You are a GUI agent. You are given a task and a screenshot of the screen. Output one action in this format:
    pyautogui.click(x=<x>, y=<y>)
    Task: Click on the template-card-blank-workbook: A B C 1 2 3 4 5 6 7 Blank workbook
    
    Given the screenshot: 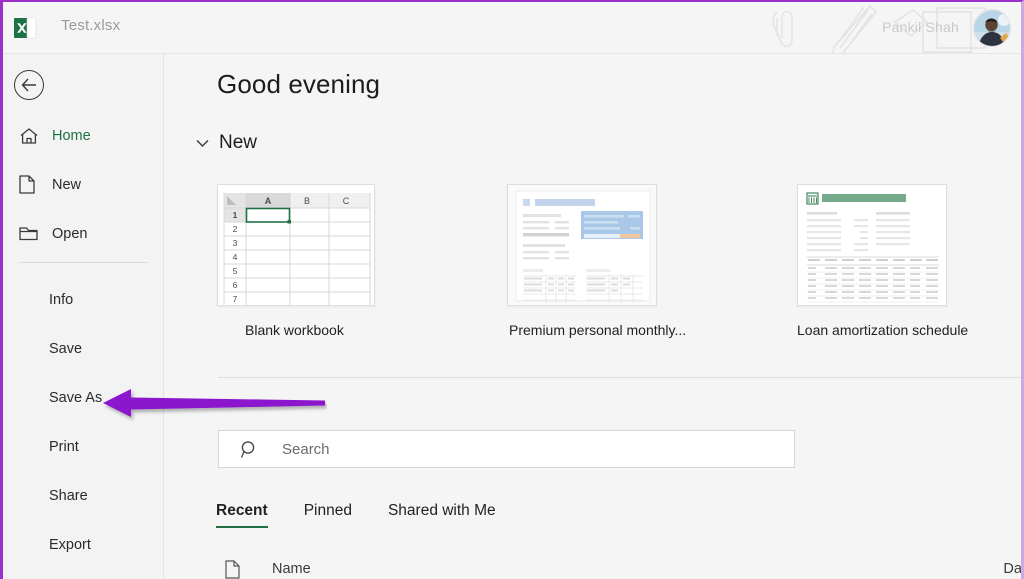 What is the action you would take?
    pyautogui.click(x=363, y=261)
    